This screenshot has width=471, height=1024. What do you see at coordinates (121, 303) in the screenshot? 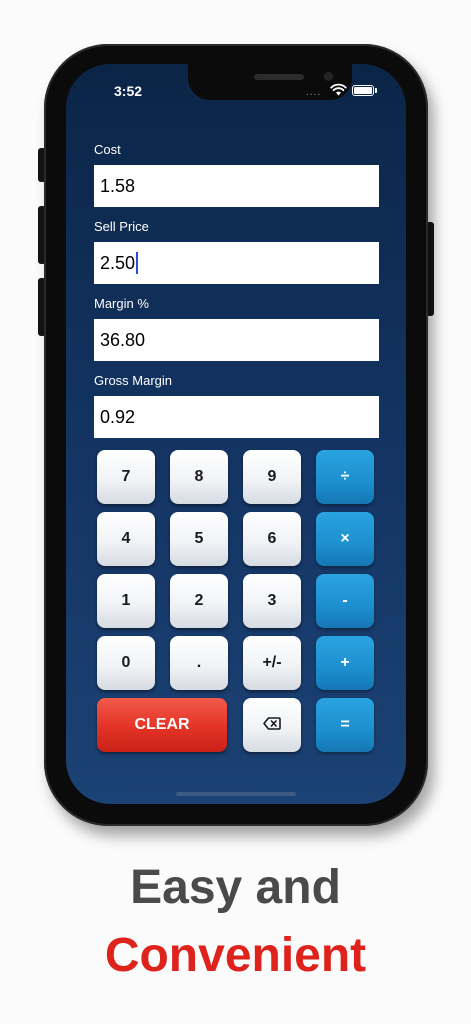
I see `margin-label: Margin %` at bounding box center [121, 303].